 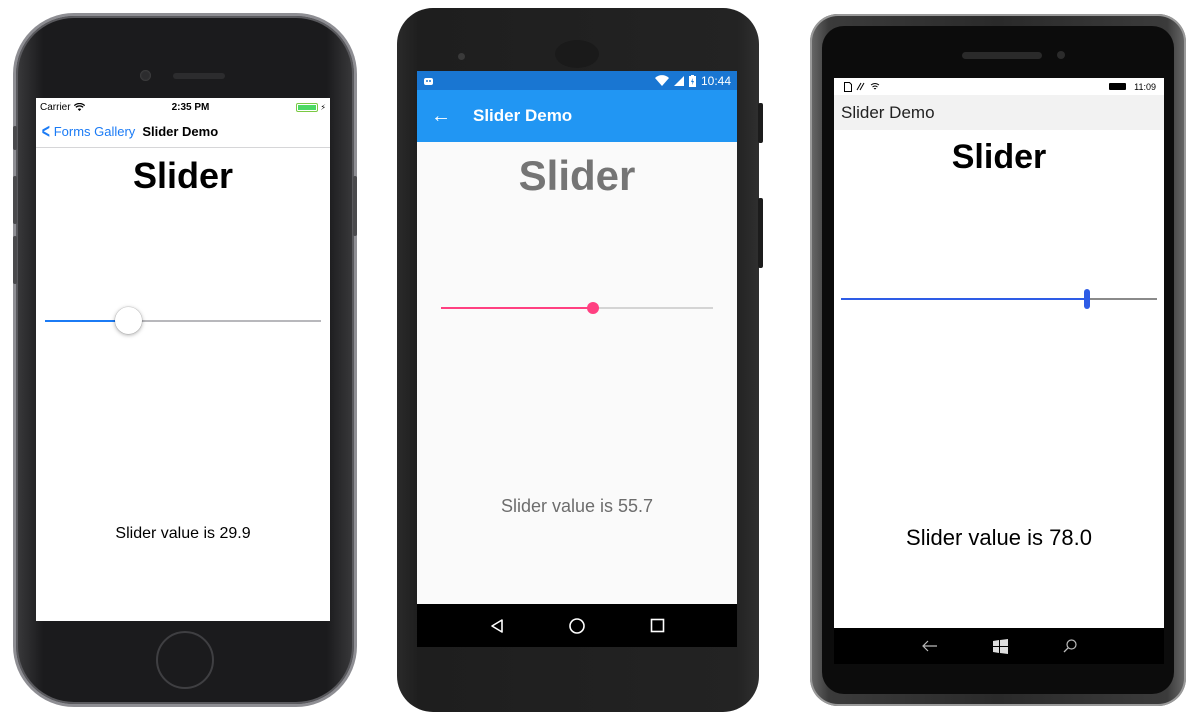 I want to click on volume-down-button, so click(x=15, y=260).